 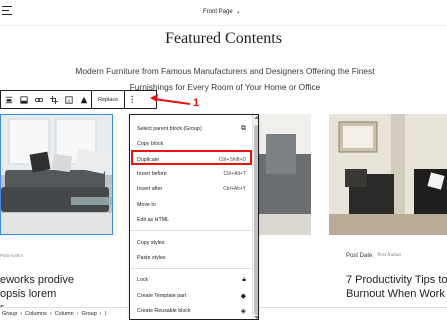 What do you see at coordinates (218, 11) in the screenshot?
I see `page-selector-label: Front Page` at bounding box center [218, 11].